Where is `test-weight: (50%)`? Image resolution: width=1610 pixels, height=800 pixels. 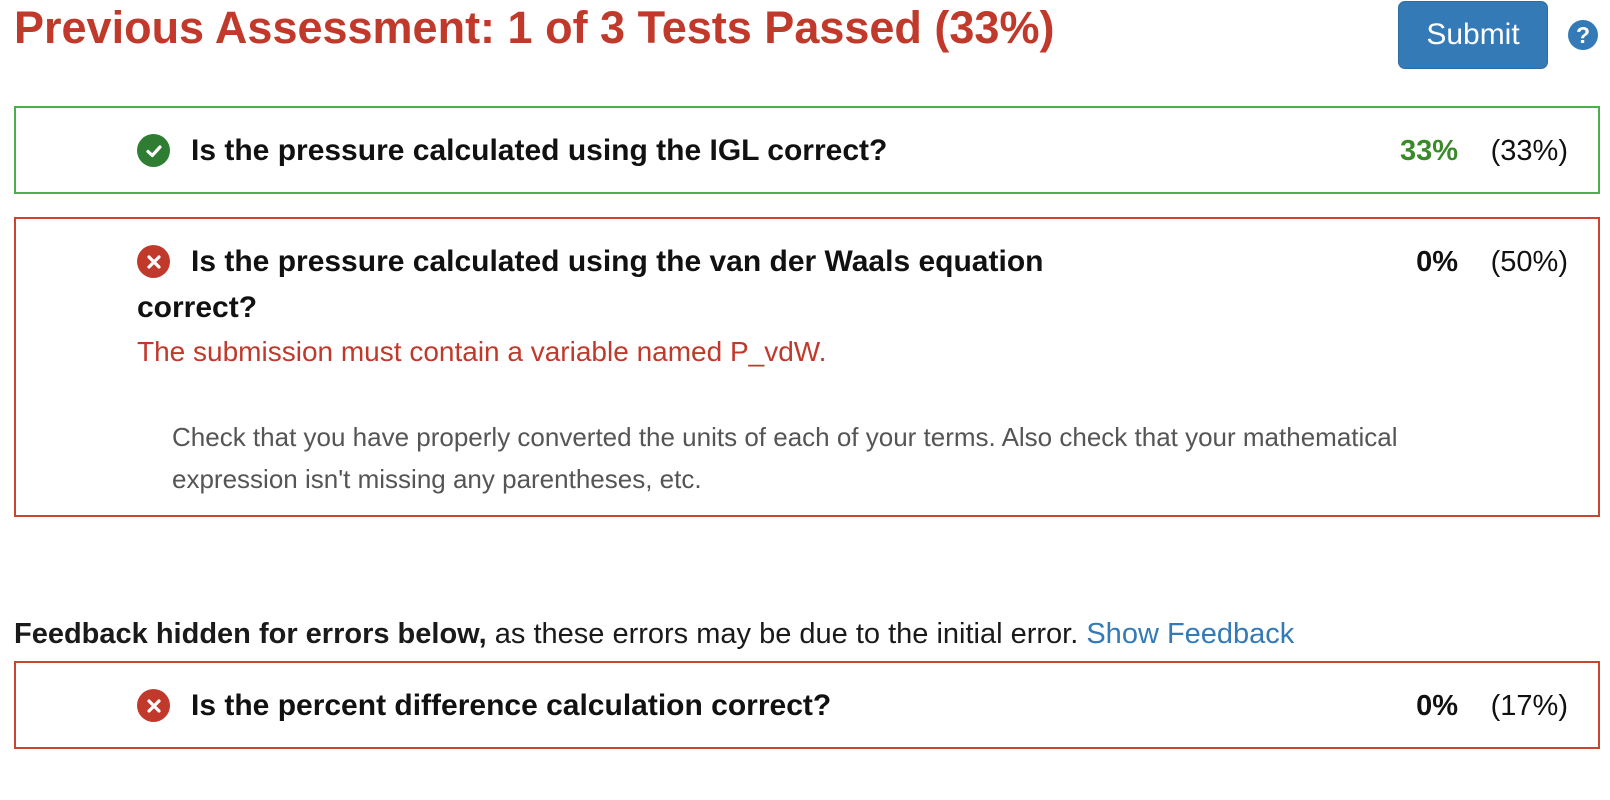
test-weight: (50%) is located at coordinates (1529, 262).